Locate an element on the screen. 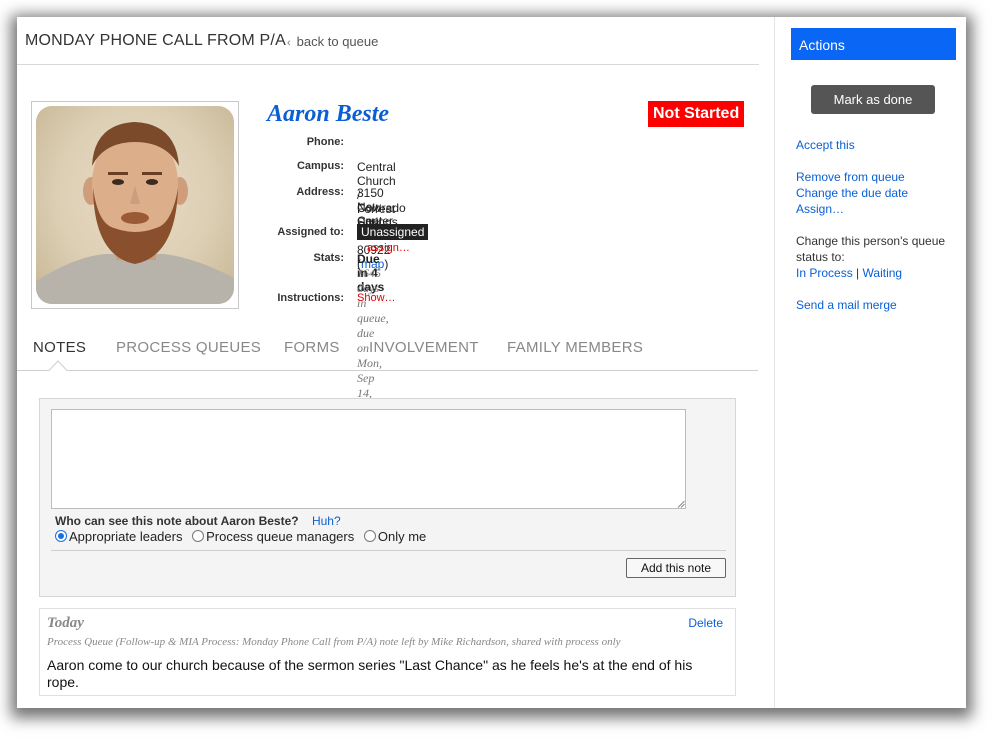 The height and width of the screenshot is (745, 1003). note-form-divider is located at coordinates (388, 550).